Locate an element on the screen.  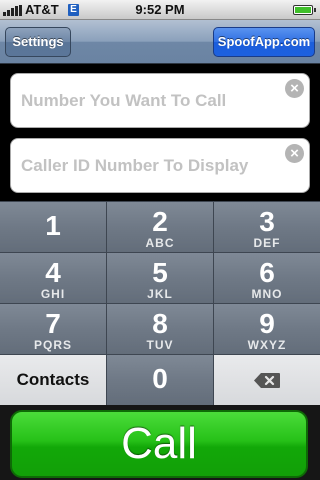
key-digit: 2 is located at coordinates (160, 221).